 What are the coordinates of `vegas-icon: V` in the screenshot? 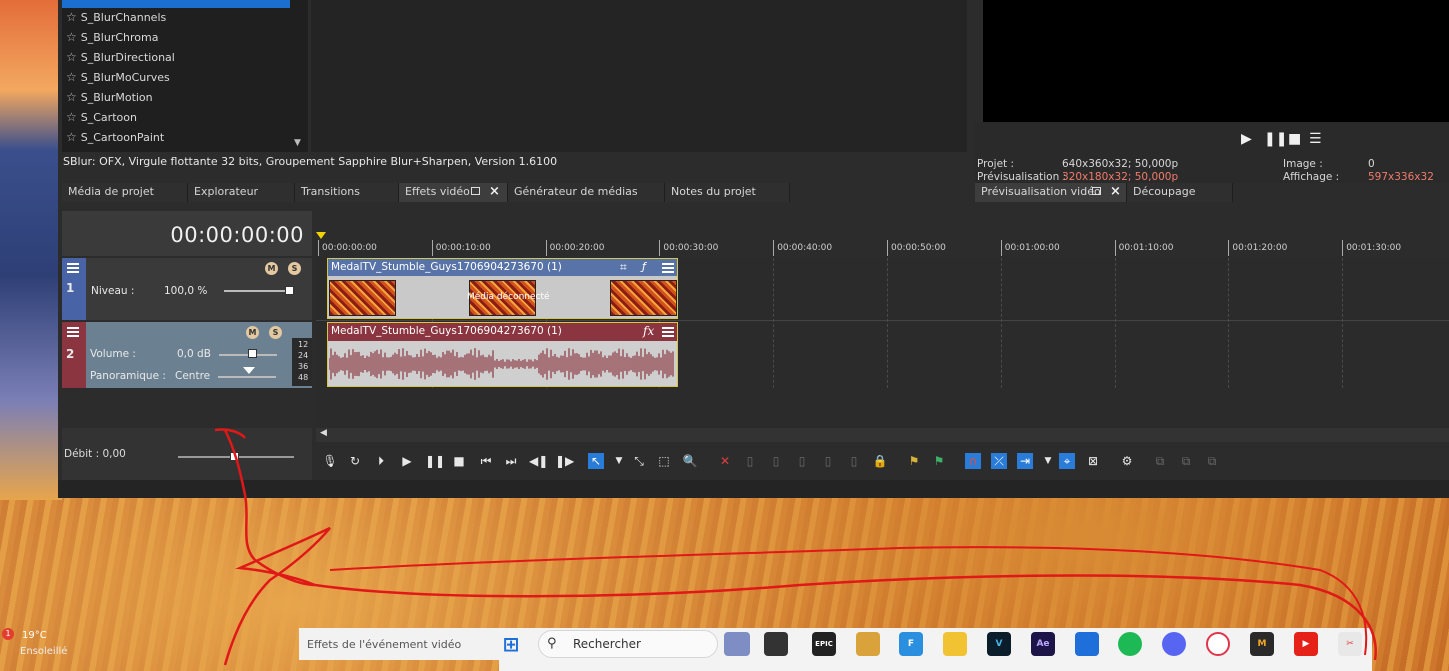 It's located at (999, 644).